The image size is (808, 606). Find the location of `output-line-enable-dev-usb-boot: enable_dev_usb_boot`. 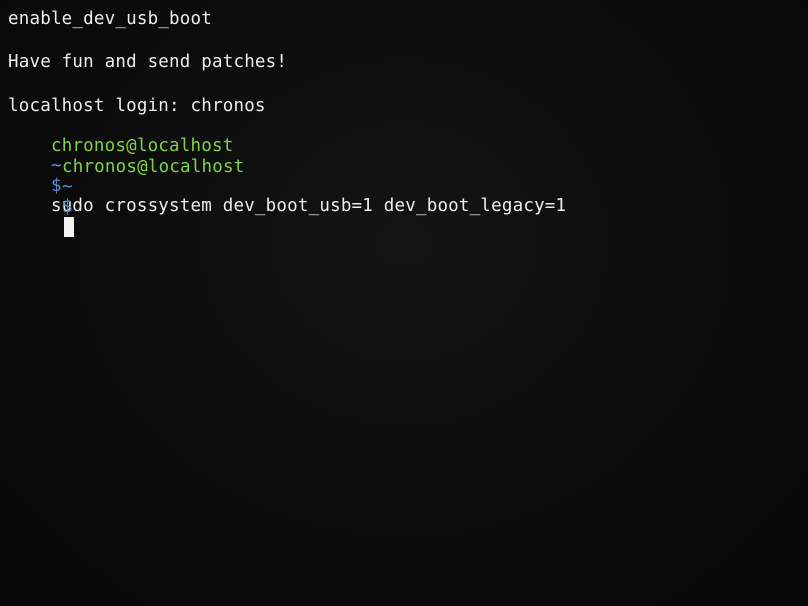

output-line-enable-dev-usb-boot: enable_dev_usb_boot is located at coordinates (110, 19).